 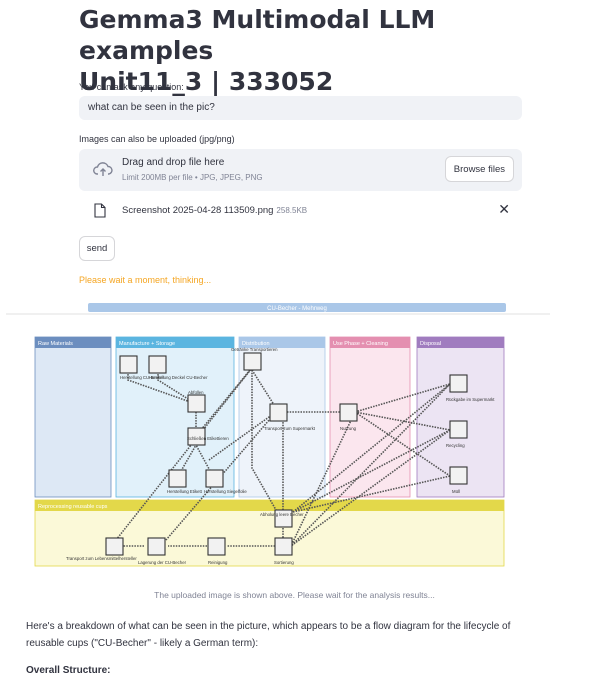 I want to click on node-label: Abfüllen, so click(x=196, y=392).